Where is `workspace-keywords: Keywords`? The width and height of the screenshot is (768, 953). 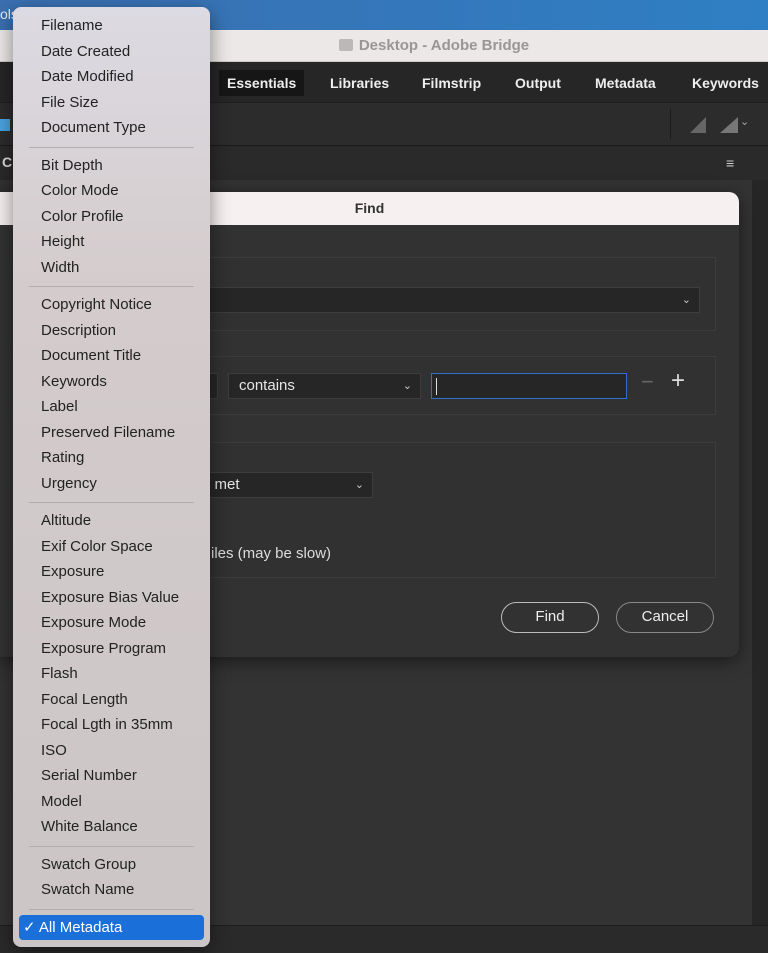 workspace-keywords: Keywords is located at coordinates (725, 83).